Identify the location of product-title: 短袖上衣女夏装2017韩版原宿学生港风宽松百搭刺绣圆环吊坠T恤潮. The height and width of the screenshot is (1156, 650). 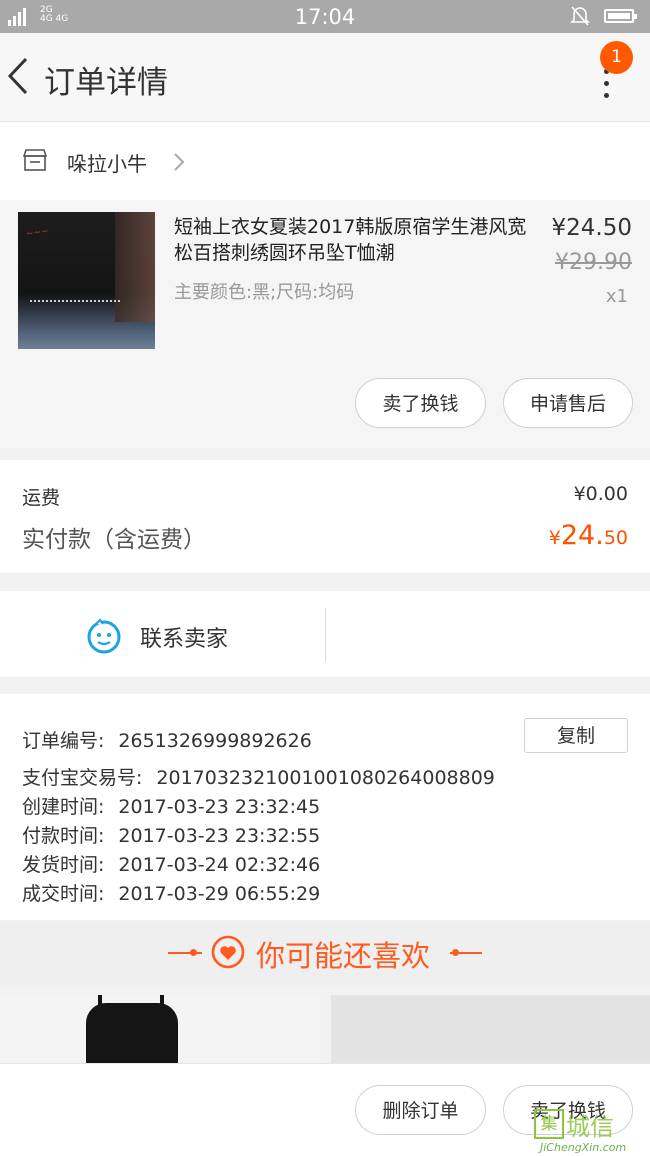
(350, 240).